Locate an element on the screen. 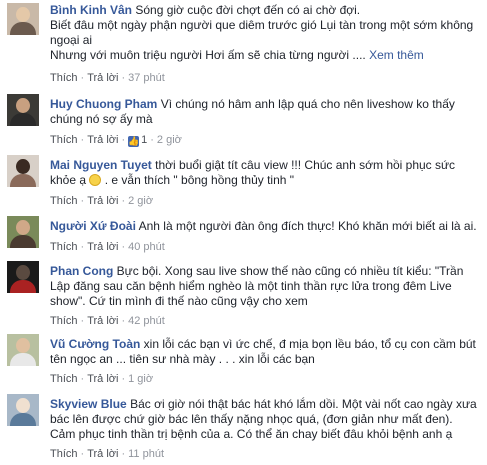 The height and width of the screenshot is (465, 487). commenter-name: Người Xứ Đoài is located at coordinates (93, 226).